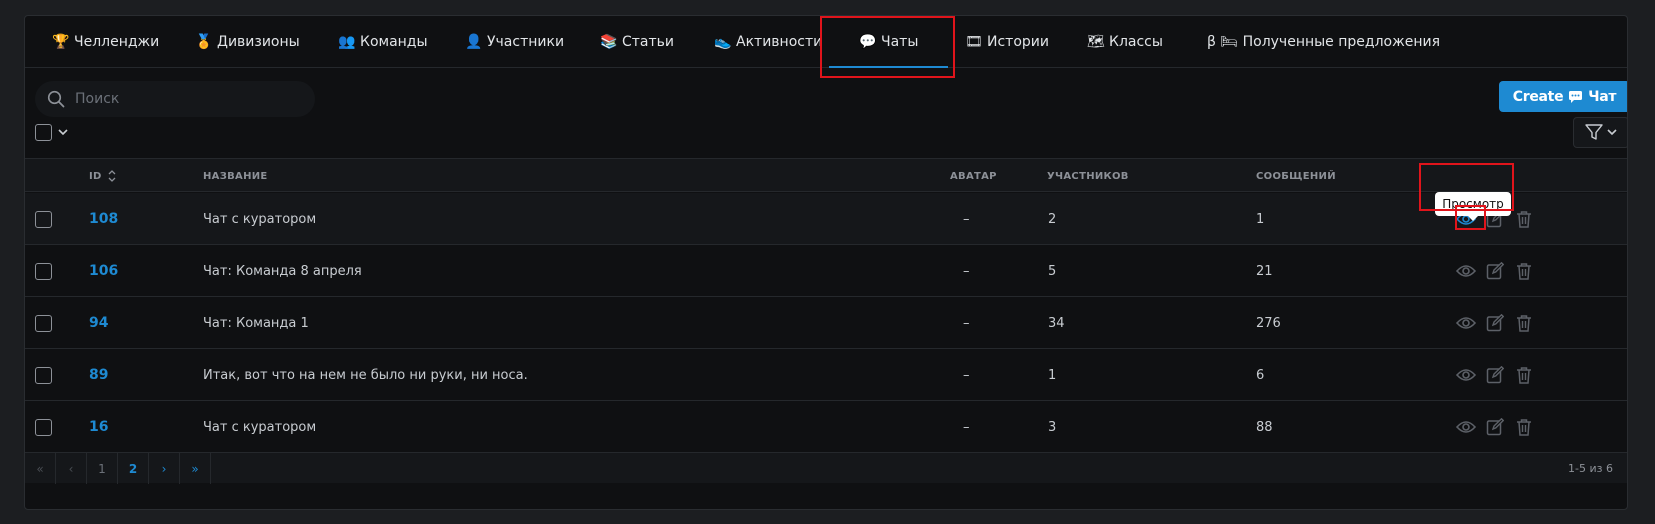 The image size is (1655, 524). What do you see at coordinates (1052, 427) in the screenshot?
I see `row-participants: 3` at bounding box center [1052, 427].